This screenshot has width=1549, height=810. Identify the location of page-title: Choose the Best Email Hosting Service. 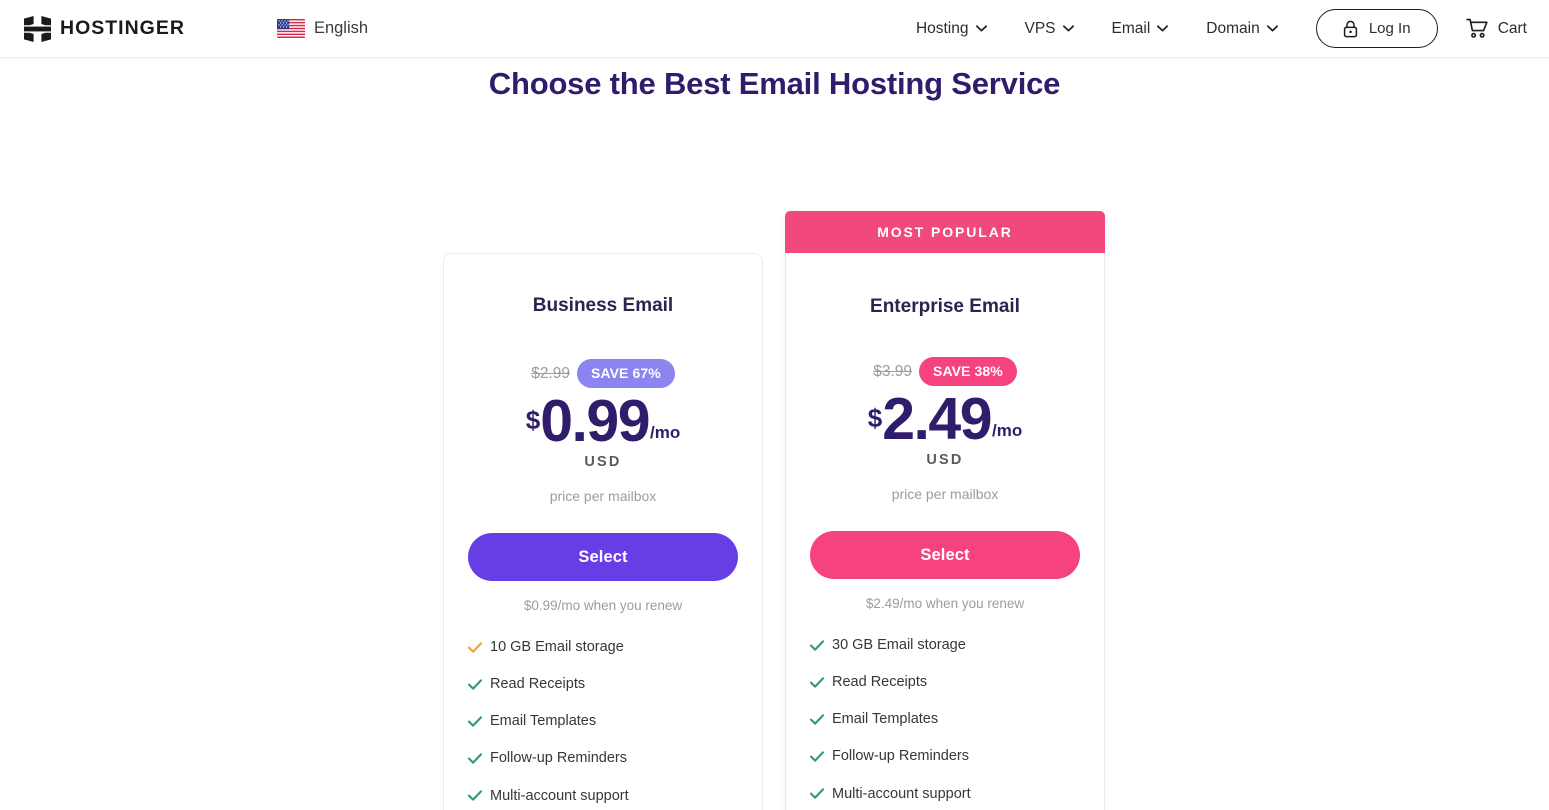
(774, 83).